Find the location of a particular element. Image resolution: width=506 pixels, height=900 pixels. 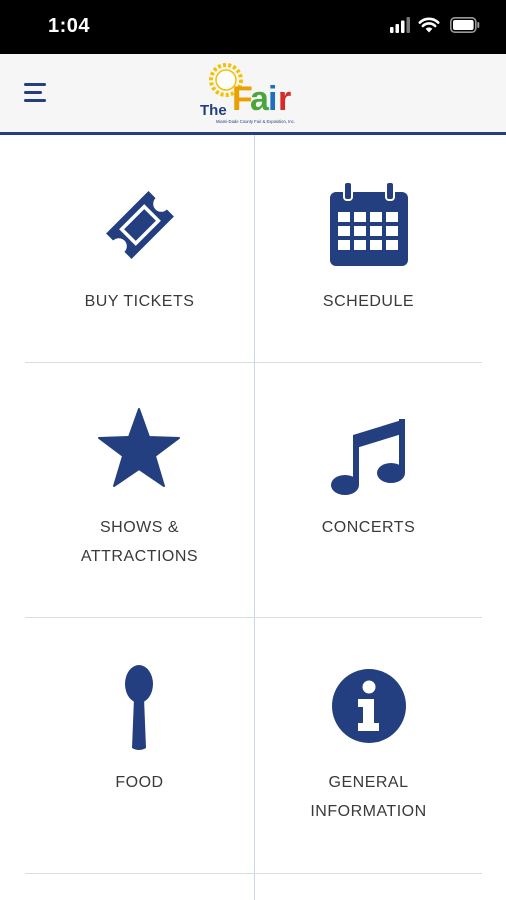

tile-label-line: CONCERTS is located at coordinates (368, 527).